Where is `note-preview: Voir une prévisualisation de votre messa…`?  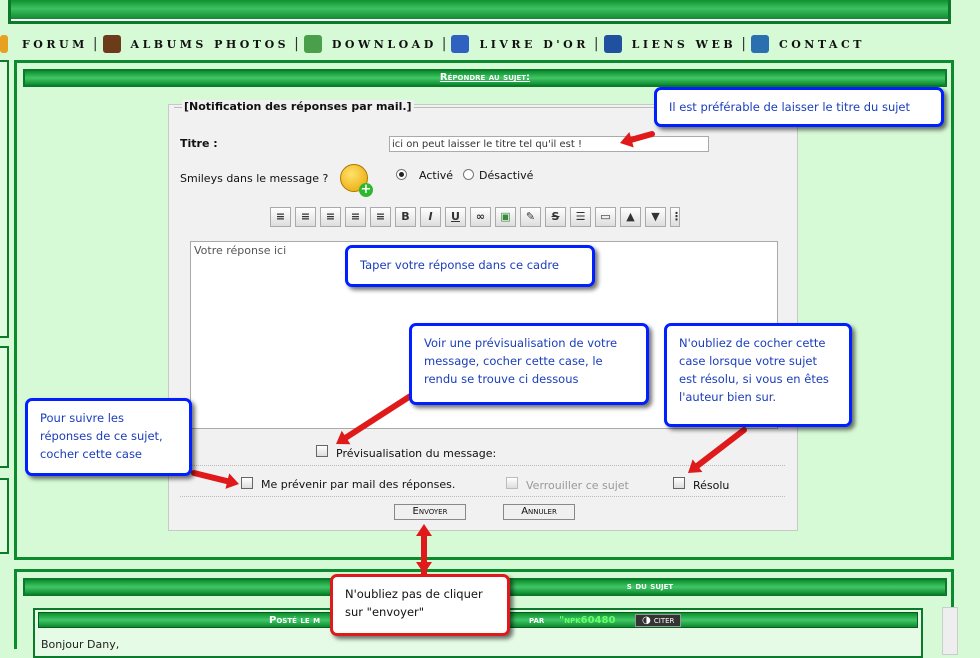 note-preview: Voir une prévisualisation de votre messa… is located at coordinates (529, 364).